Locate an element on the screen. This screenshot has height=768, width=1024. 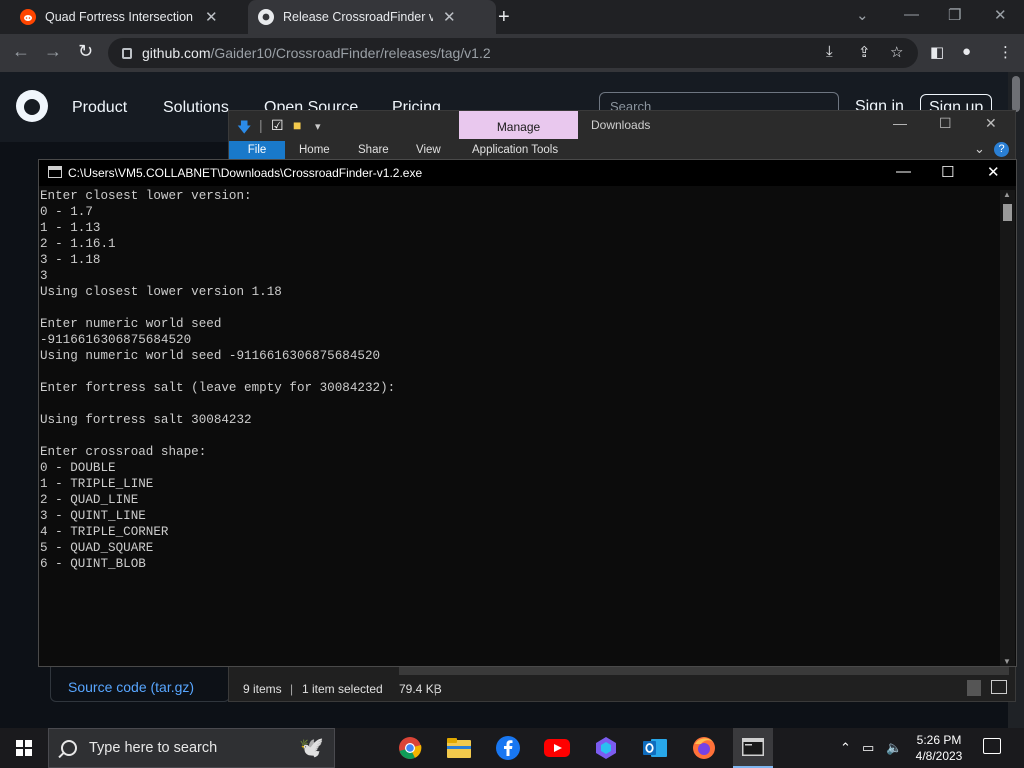
new-folder-icon: ■ is located at coordinates (297, 125).